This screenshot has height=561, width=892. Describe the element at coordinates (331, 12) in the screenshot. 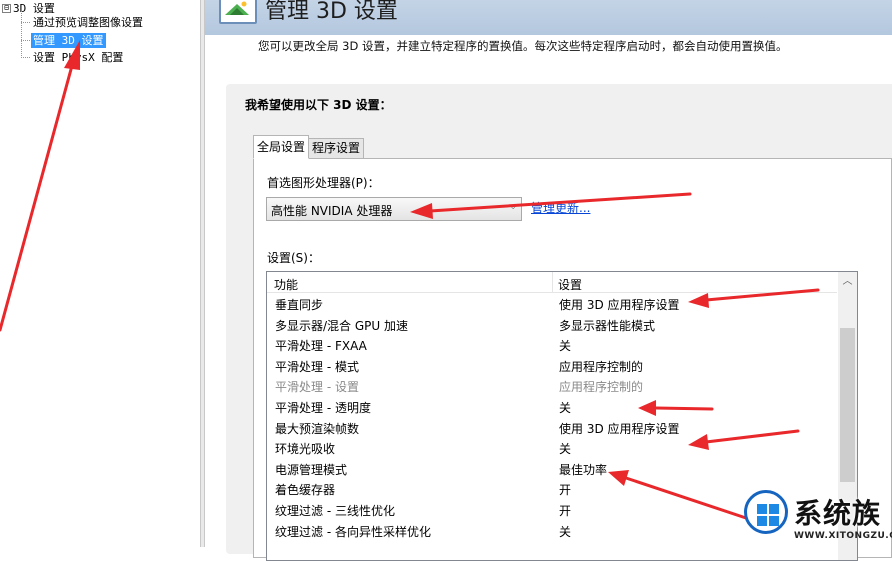

I see `page-title: 管理 3D 设置` at that location.